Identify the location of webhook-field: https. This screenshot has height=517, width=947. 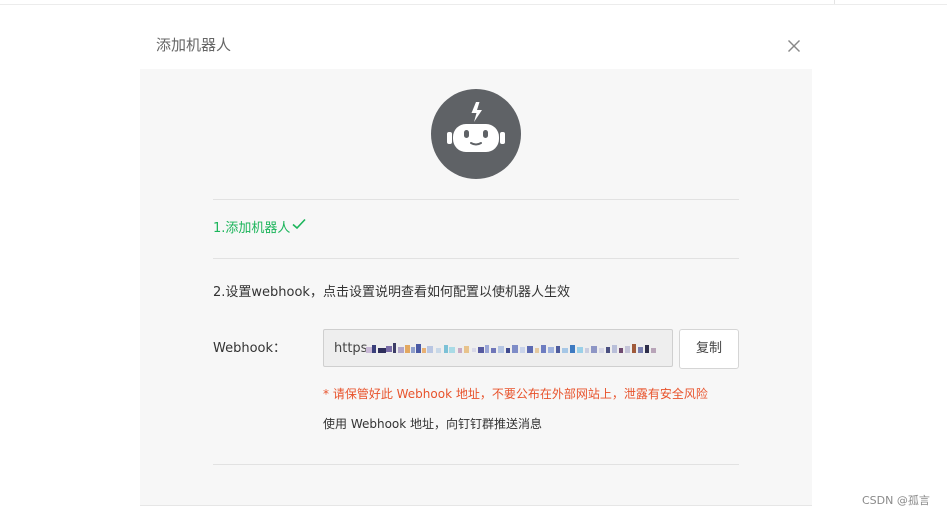
(498, 348).